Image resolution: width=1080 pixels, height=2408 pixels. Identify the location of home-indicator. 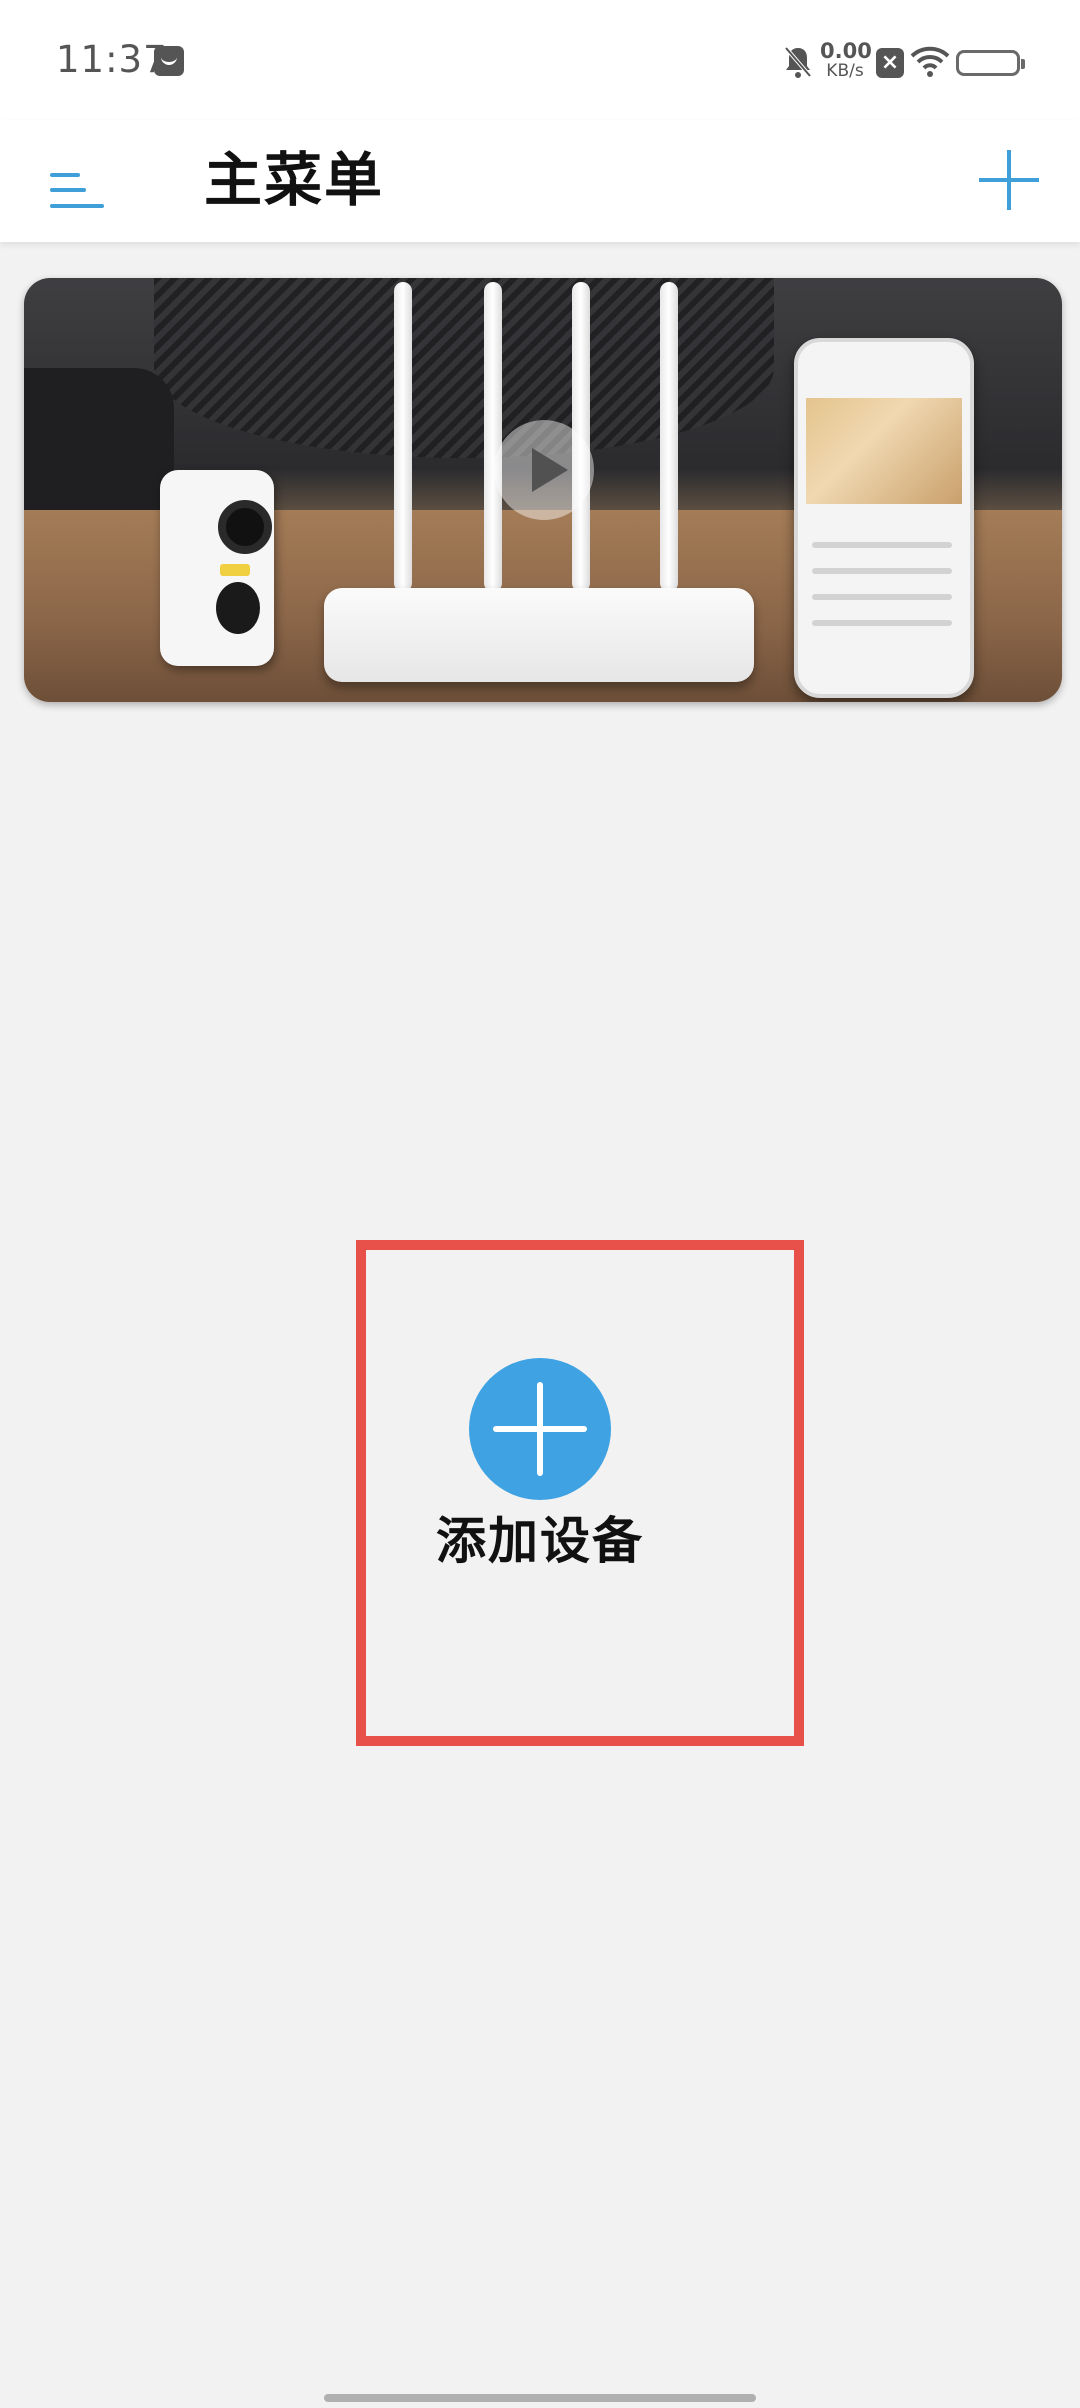
(540, 2398).